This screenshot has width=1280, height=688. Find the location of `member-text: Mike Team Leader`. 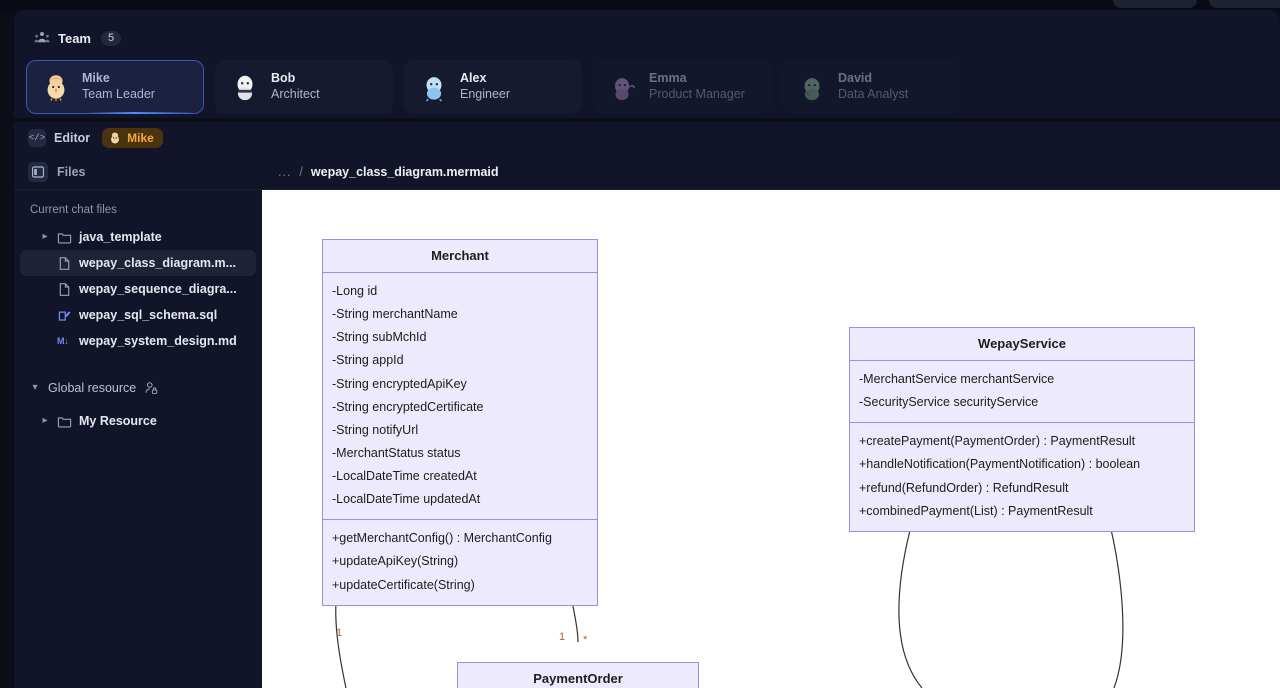

member-text: Mike Team Leader is located at coordinates (118, 86).